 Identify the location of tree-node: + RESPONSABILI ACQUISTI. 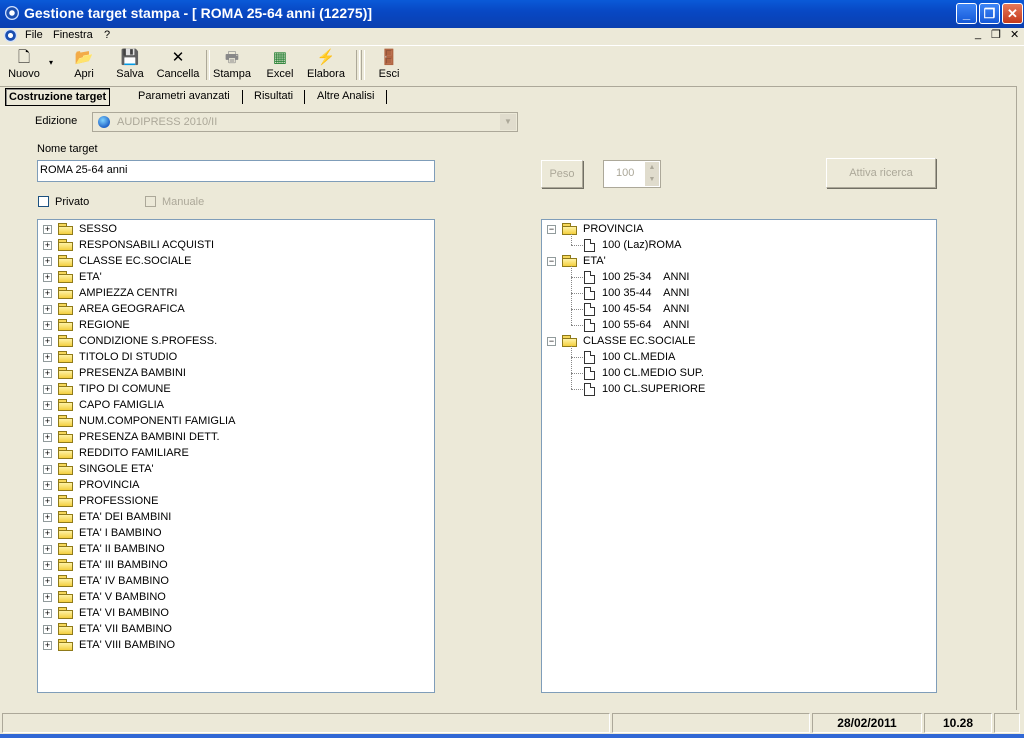
(236, 245).